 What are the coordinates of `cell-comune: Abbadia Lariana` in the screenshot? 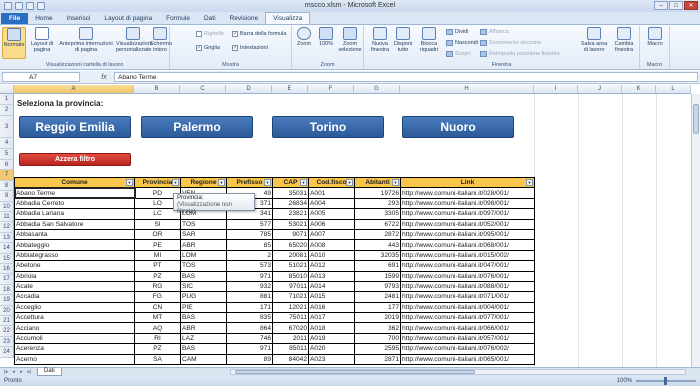 It's located at (74, 214).